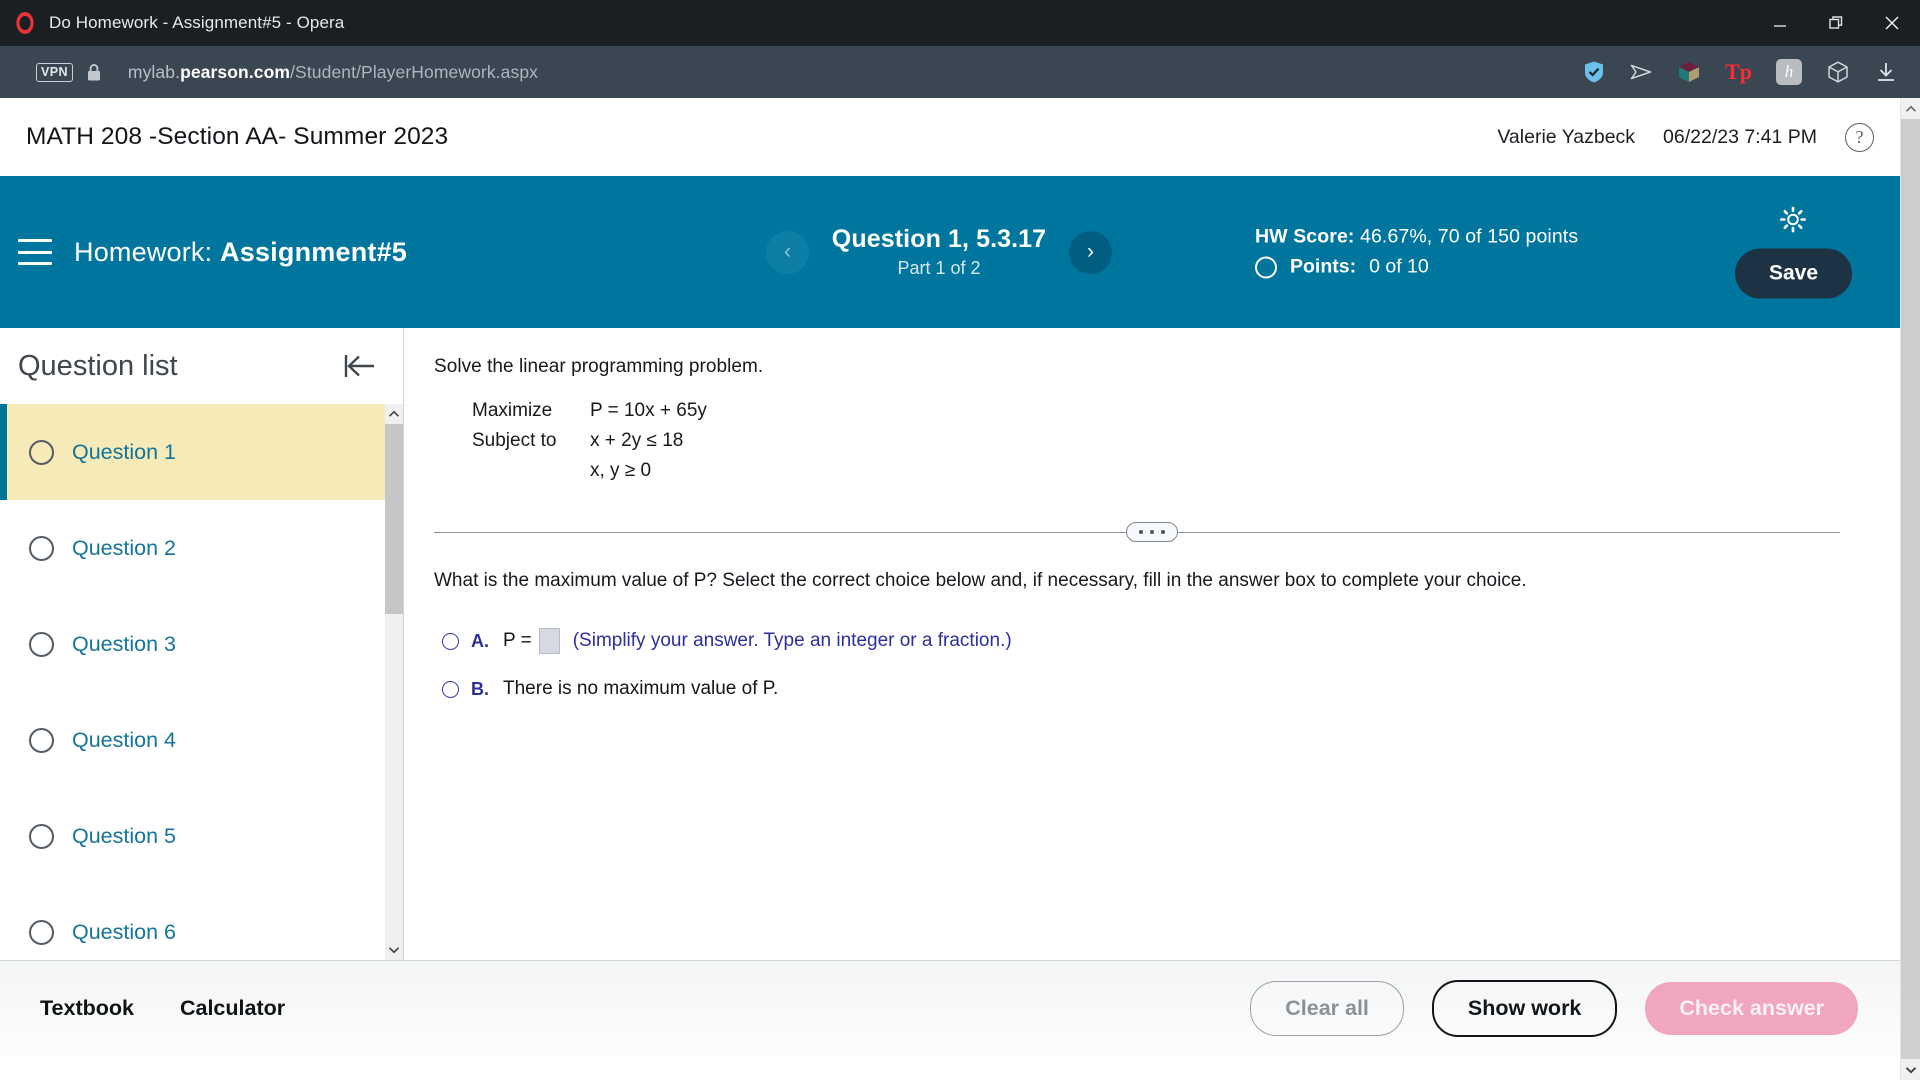 Image resolution: width=1920 pixels, height=1080 pixels. I want to click on assignment-name: Assignment#5, so click(314, 251).